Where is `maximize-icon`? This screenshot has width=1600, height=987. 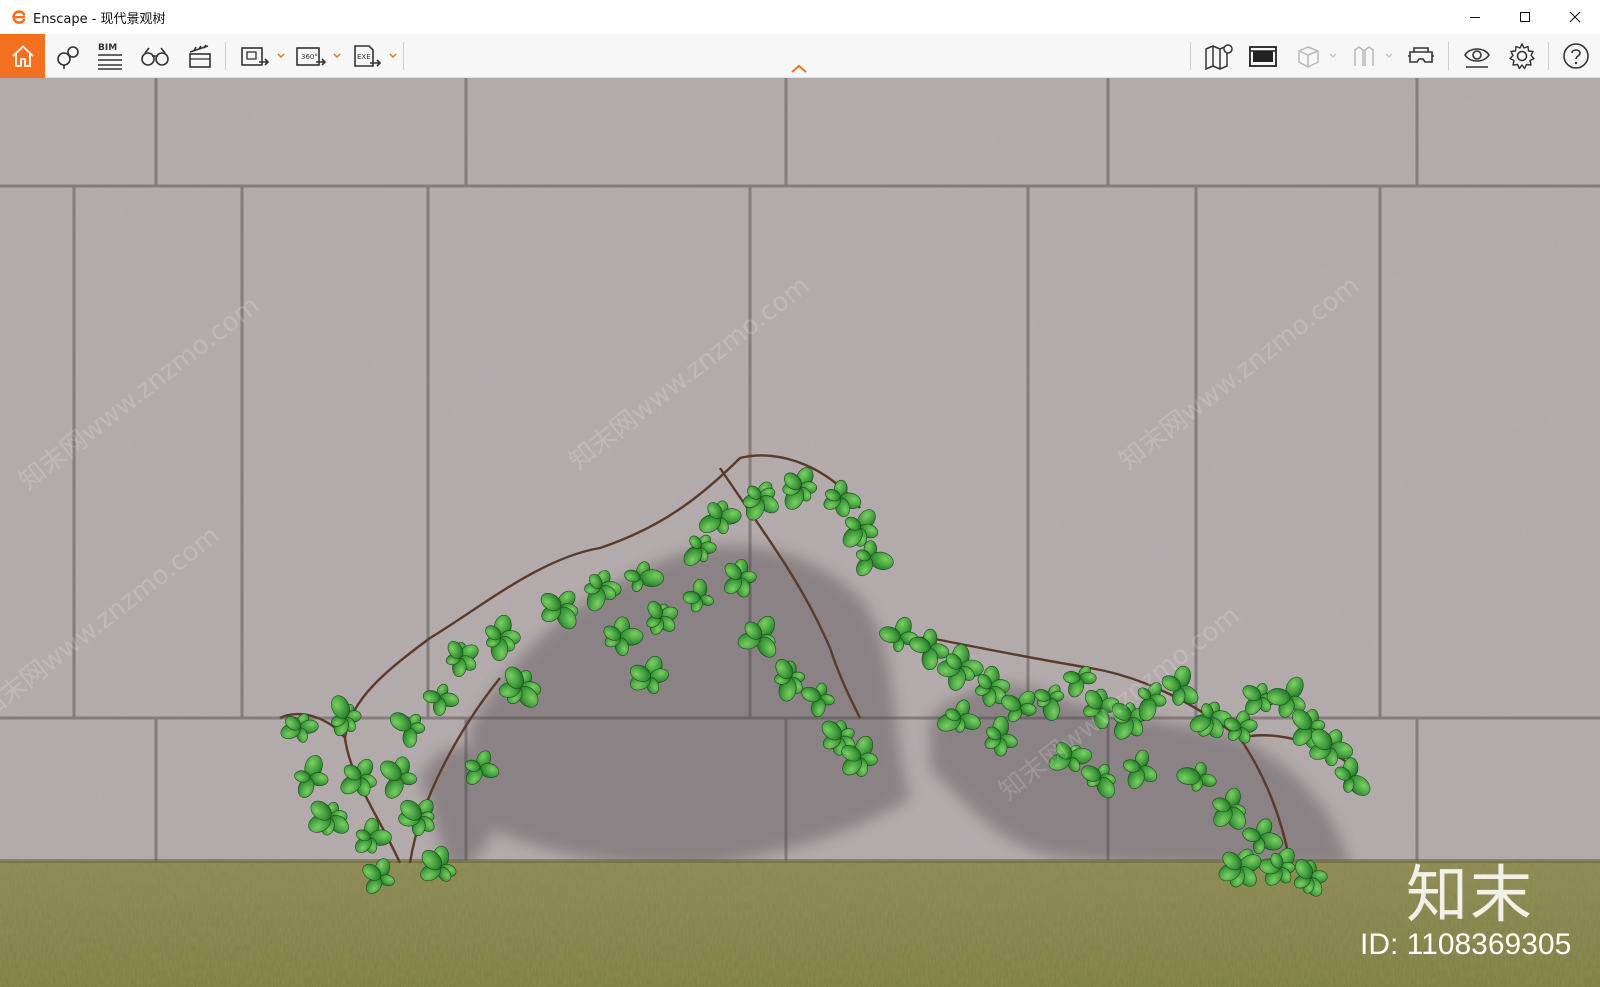 maximize-icon is located at coordinates (1525, 17).